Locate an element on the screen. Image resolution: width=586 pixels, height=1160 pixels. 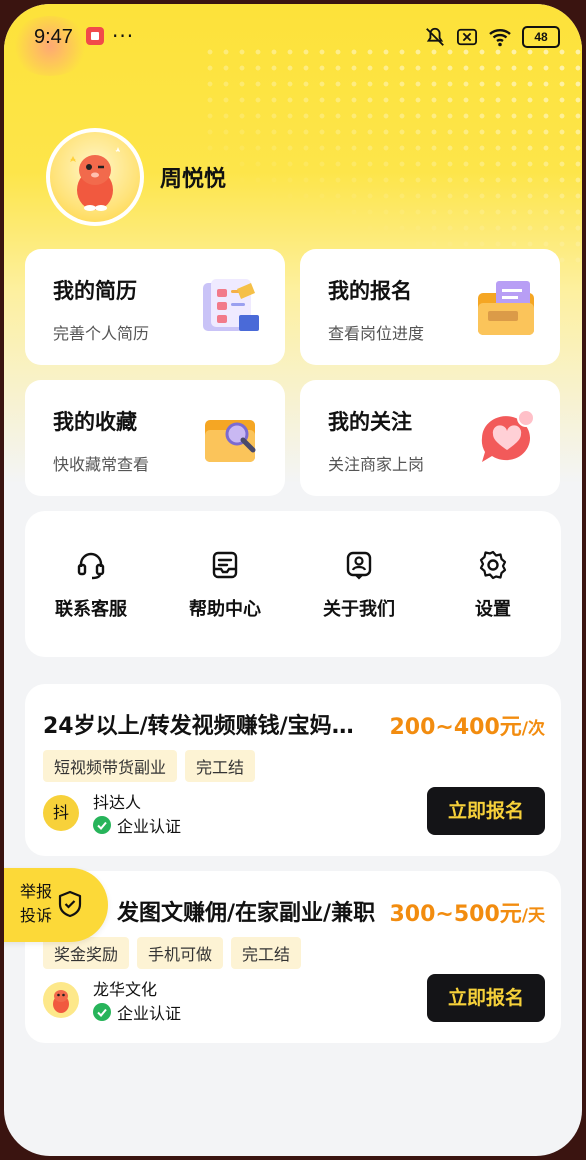
company-logo is located at coordinates (61, 1000).